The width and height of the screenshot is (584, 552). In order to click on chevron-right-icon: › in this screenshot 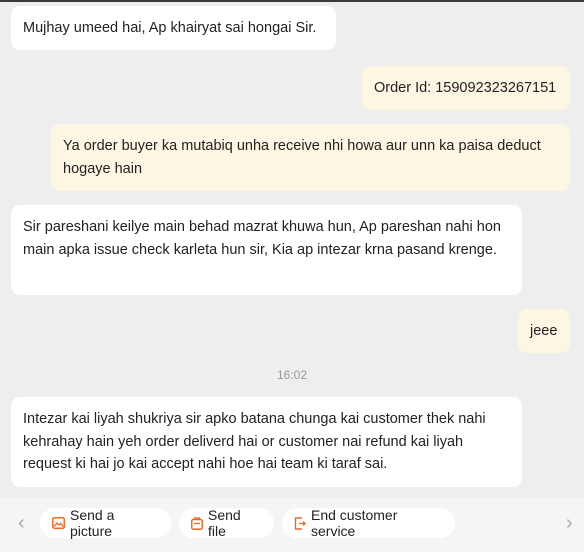, I will do `click(569, 523)`.